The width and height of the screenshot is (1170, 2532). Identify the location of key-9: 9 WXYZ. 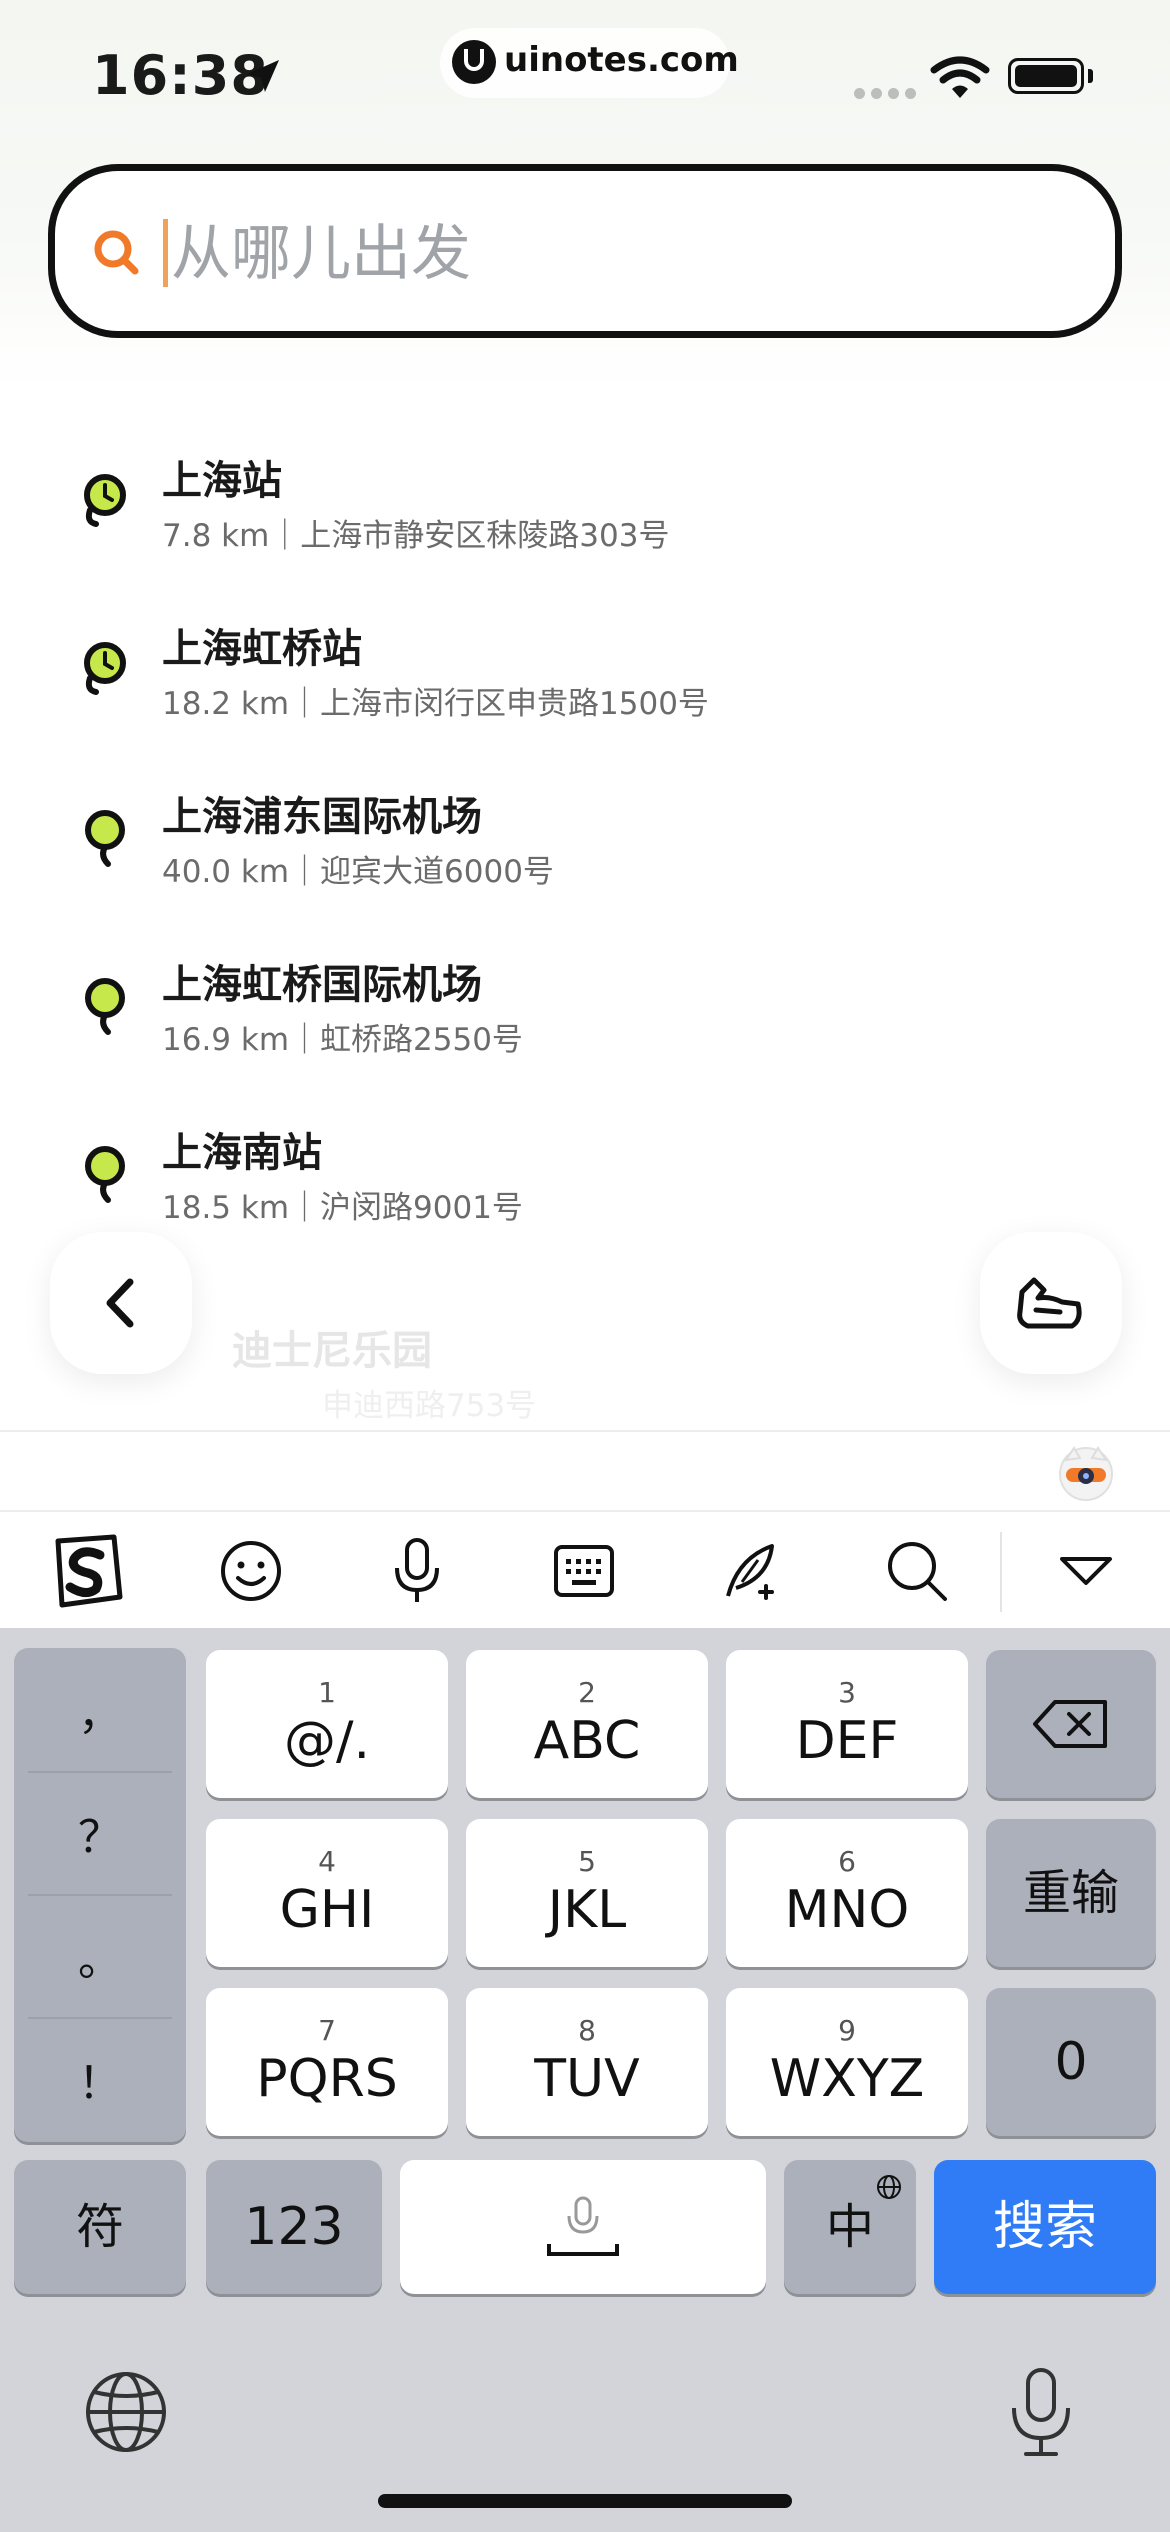
(847, 2062).